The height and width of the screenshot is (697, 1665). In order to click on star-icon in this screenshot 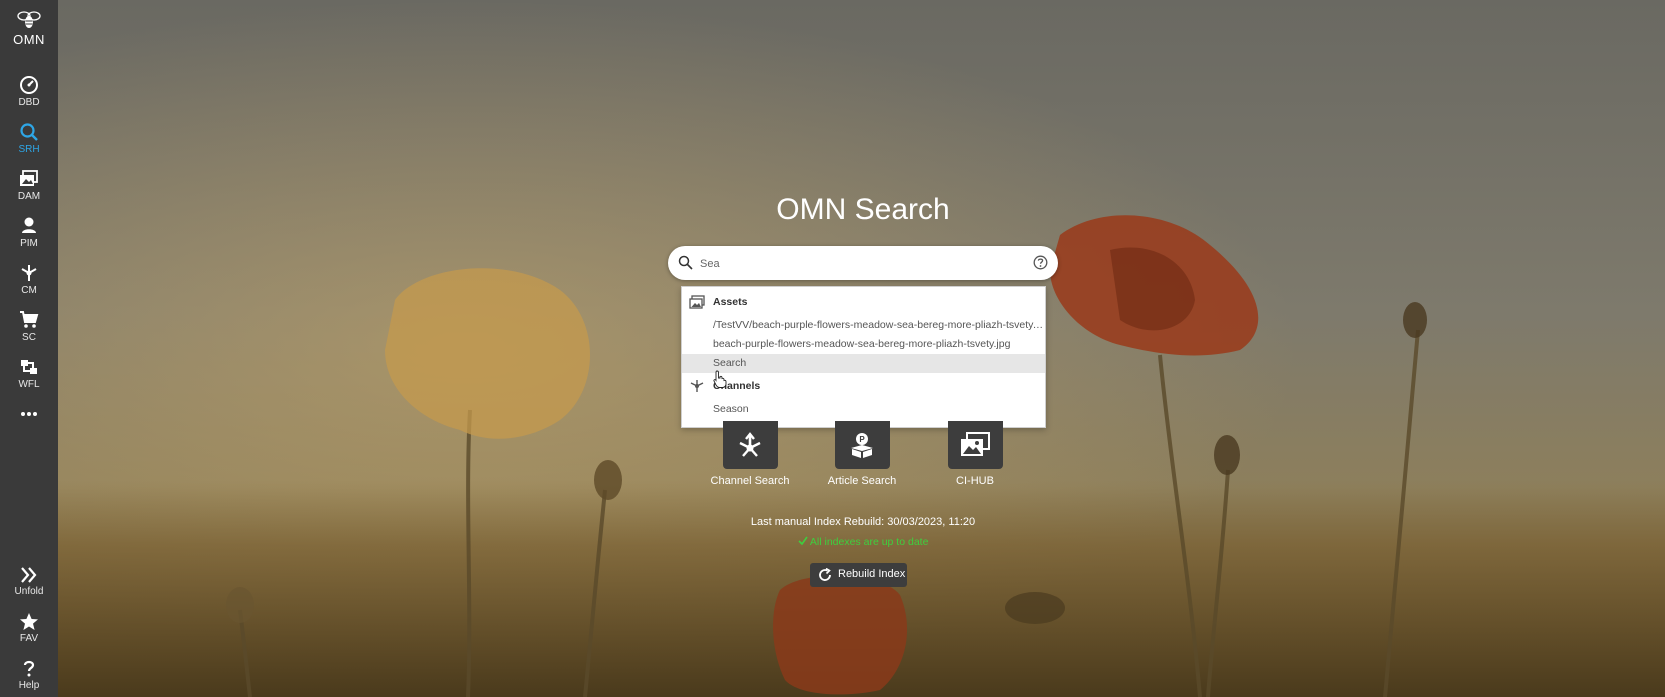, I will do `click(29, 621)`.